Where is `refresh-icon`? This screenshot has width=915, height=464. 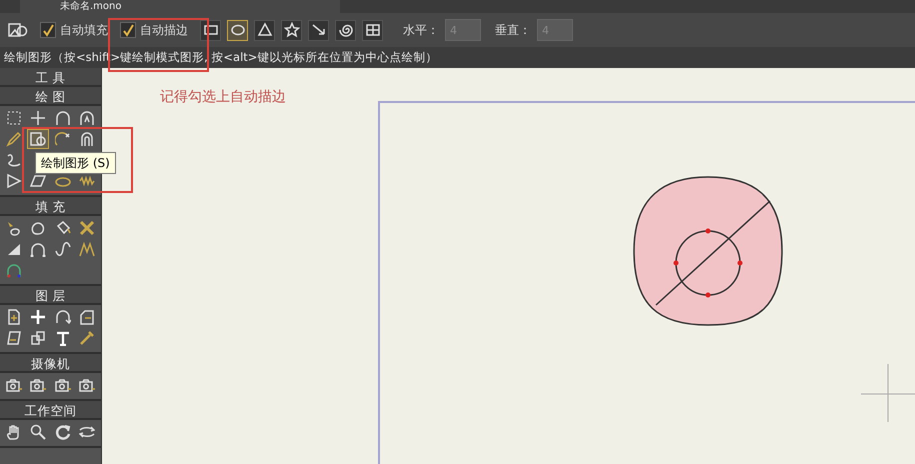 refresh-icon is located at coordinates (62, 432).